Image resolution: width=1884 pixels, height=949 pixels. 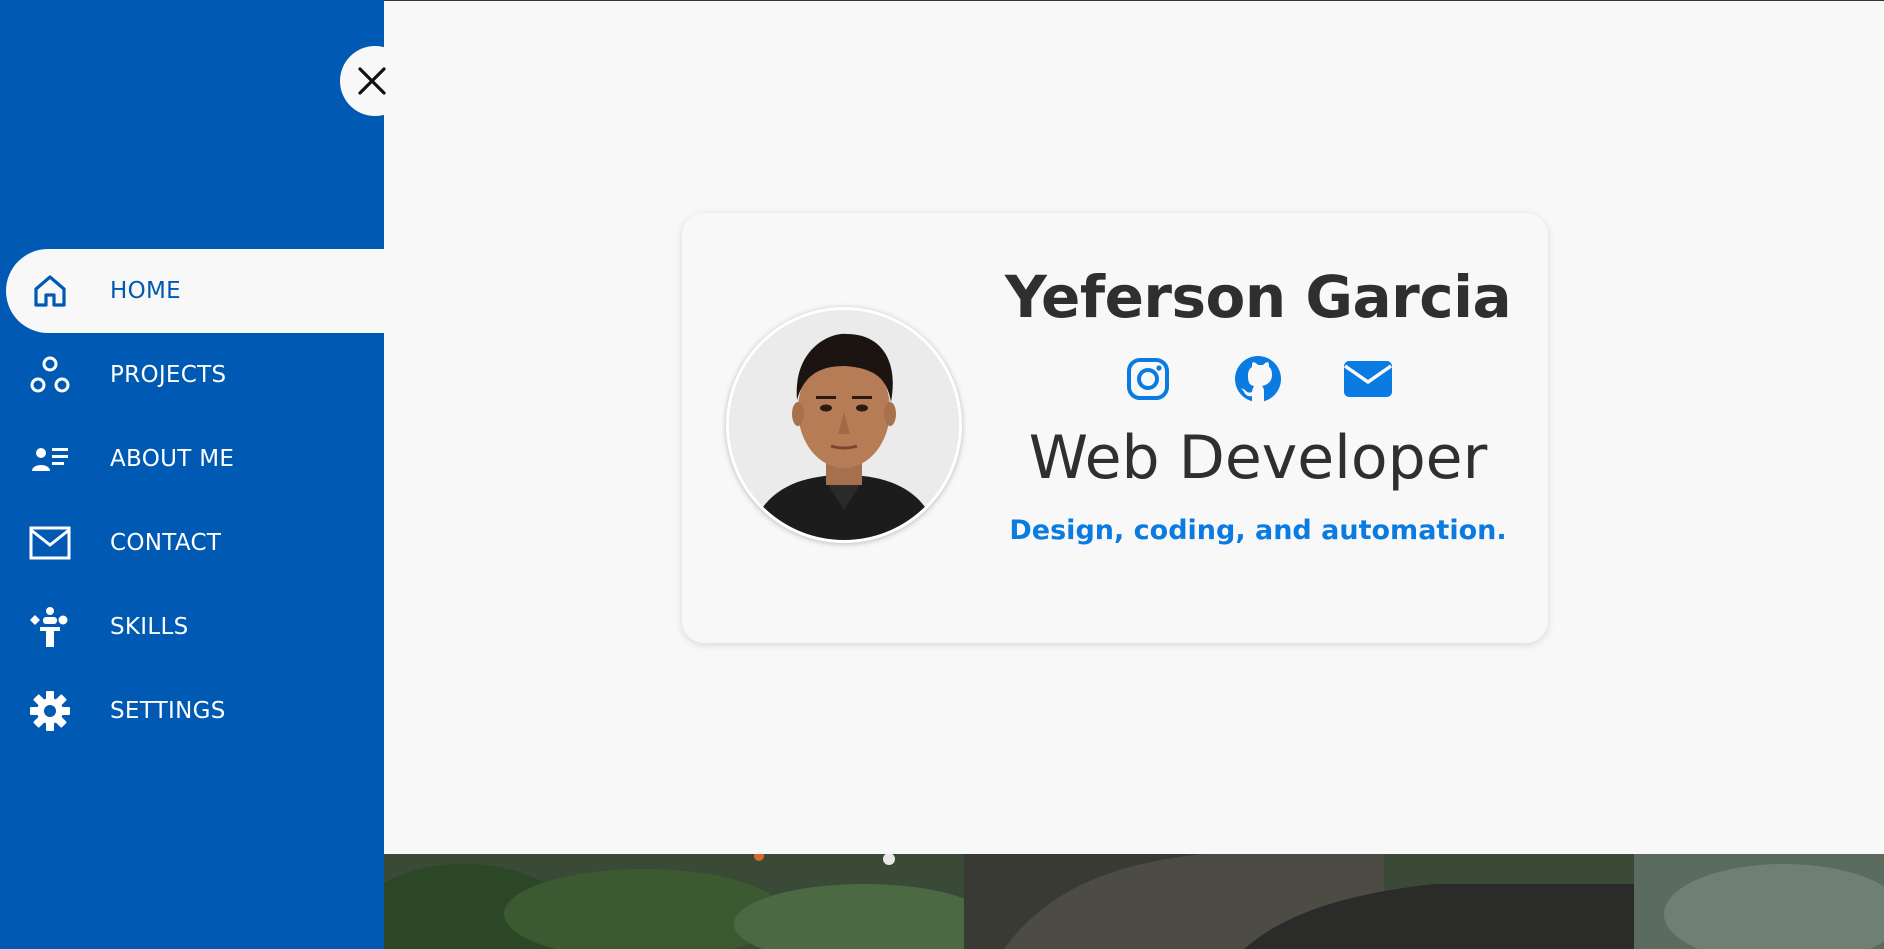 I want to click on sidebar-item-label: HOME, so click(x=145, y=291).